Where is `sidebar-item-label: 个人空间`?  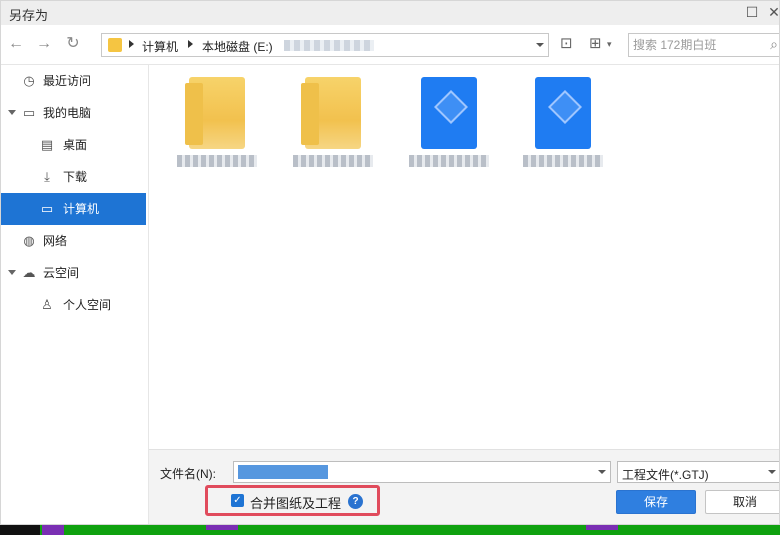 sidebar-item-label: 个人空间 is located at coordinates (87, 305).